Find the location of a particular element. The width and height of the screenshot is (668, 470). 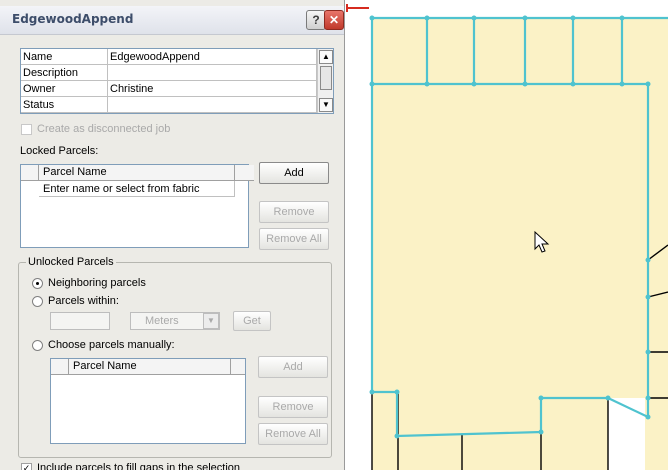

property-key: Status is located at coordinates (64, 104).